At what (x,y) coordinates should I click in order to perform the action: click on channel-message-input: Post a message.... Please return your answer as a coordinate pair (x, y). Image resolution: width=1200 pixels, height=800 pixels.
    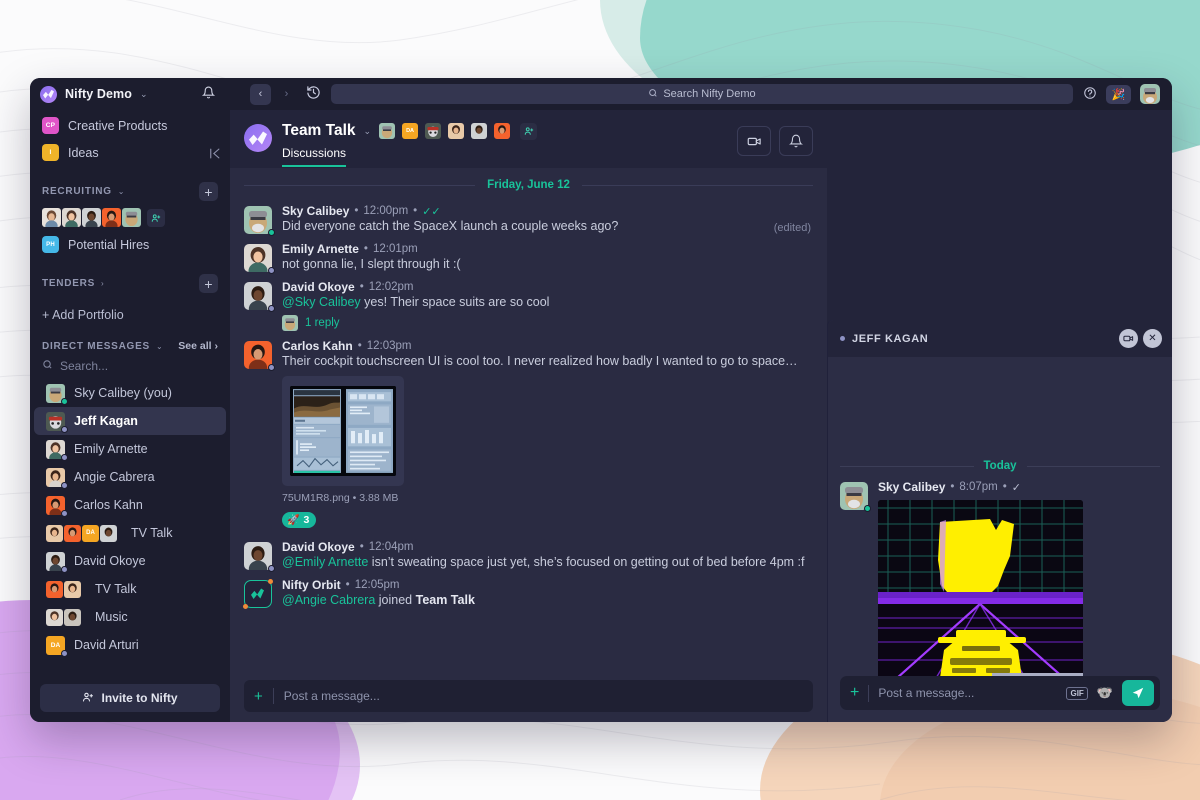
    Looking at the image, I should click on (543, 696).